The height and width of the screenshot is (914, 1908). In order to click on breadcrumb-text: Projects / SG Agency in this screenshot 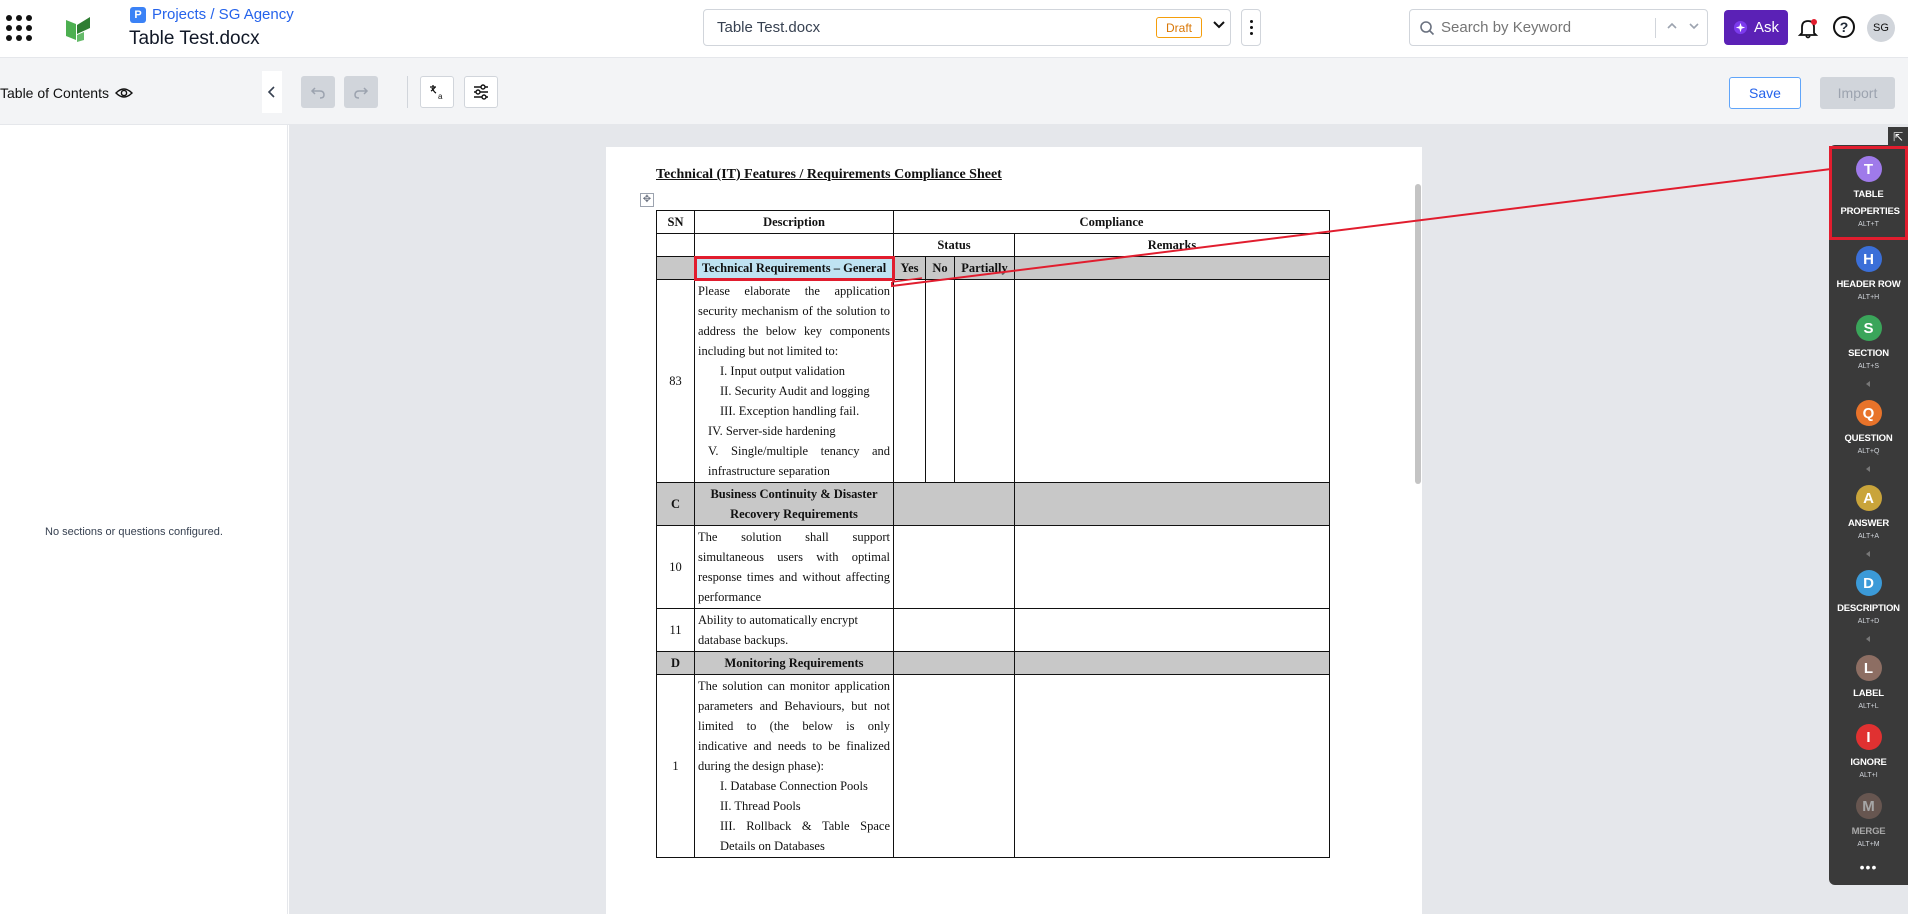, I will do `click(223, 14)`.